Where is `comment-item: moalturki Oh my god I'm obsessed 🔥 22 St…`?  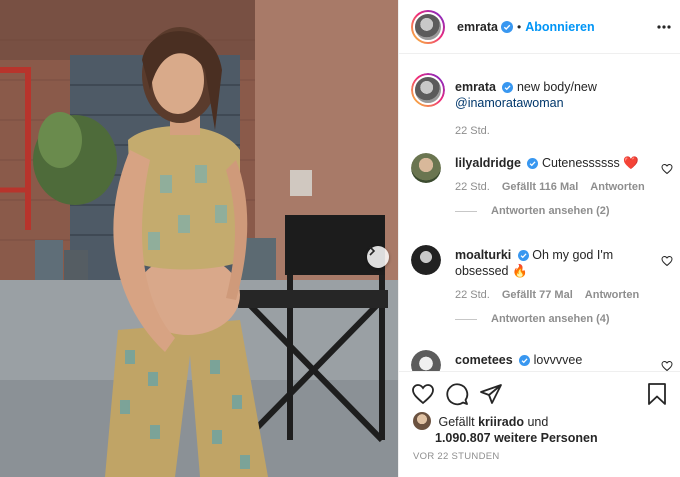
comment-item: moalturki Oh my god I'm obsessed 🔥 22 St… is located at coordinates (542, 285).